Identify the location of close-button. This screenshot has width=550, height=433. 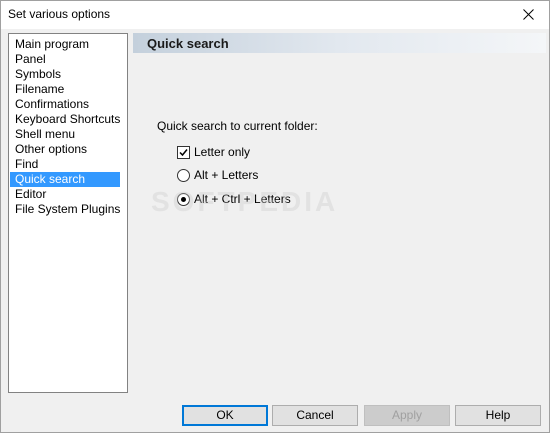
(529, 15).